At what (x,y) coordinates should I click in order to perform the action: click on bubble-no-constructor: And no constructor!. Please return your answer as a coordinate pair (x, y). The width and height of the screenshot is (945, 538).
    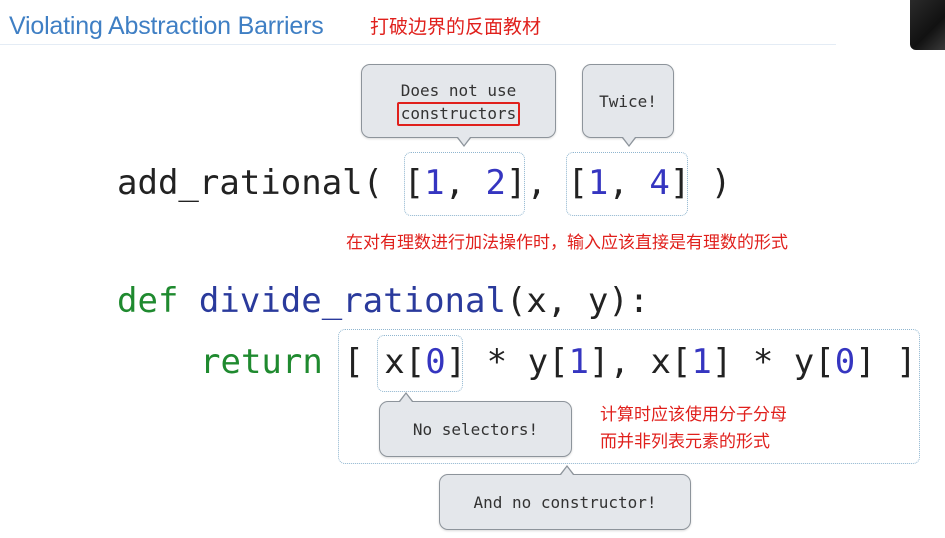
    Looking at the image, I should click on (565, 497).